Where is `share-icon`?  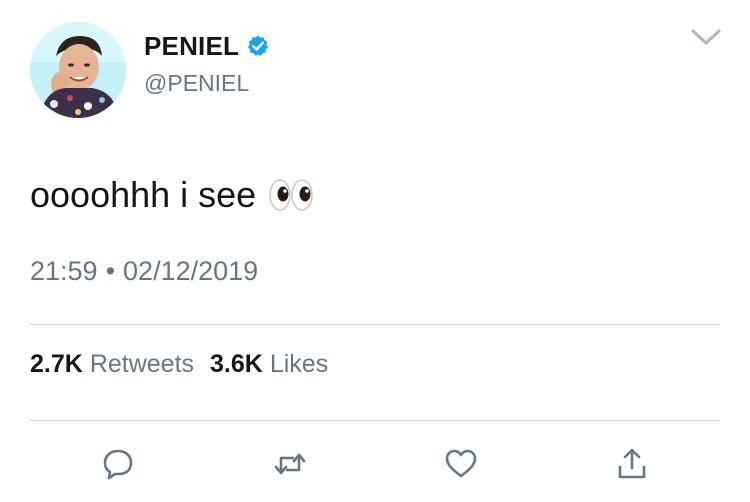 share-icon is located at coordinates (632, 464).